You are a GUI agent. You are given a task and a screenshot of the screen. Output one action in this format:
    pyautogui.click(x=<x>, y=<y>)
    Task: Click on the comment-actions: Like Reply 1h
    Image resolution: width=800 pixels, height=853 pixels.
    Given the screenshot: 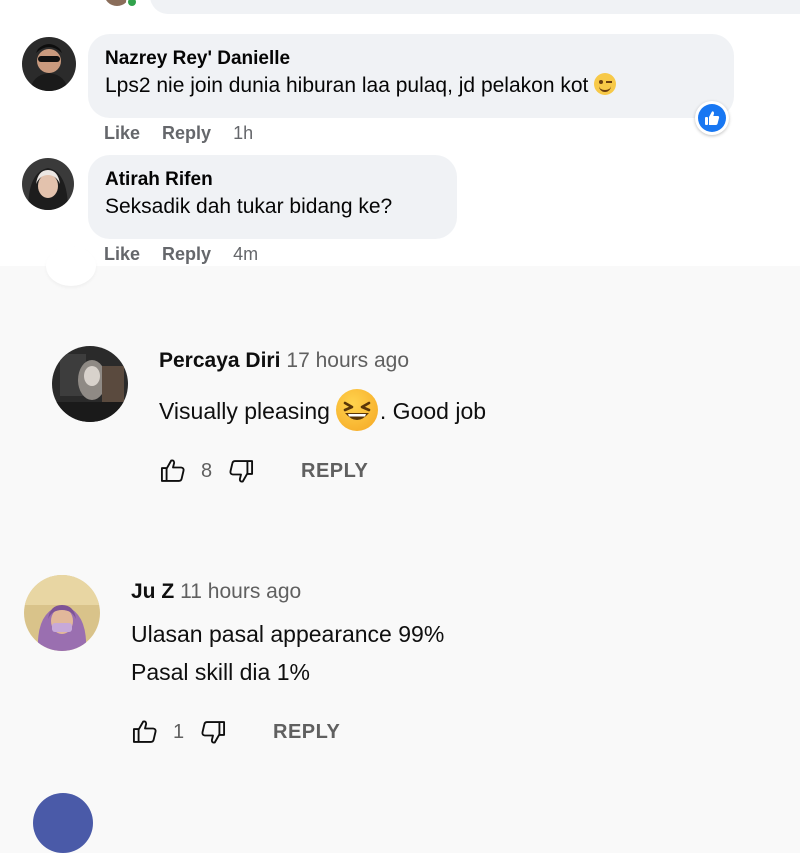 What is the action you would take?
    pyautogui.click(x=178, y=133)
    